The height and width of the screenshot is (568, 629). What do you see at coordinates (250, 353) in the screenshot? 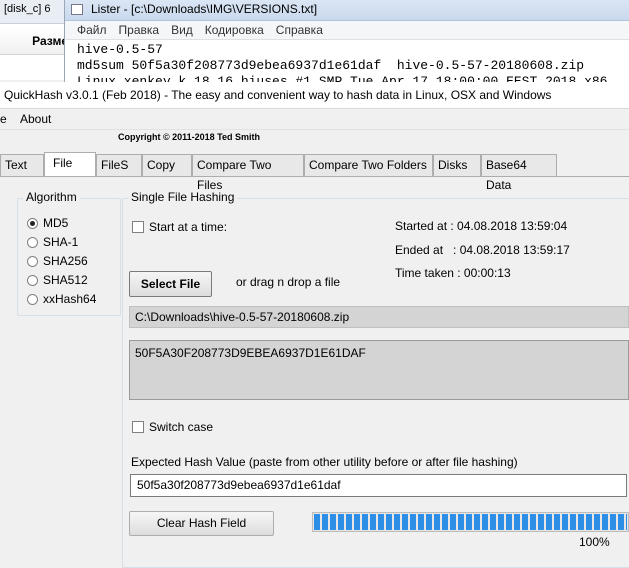
I see `hash-result-value: 50F5A30F208773D9EBEA6937D1E61DAF` at bounding box center [250, 353].